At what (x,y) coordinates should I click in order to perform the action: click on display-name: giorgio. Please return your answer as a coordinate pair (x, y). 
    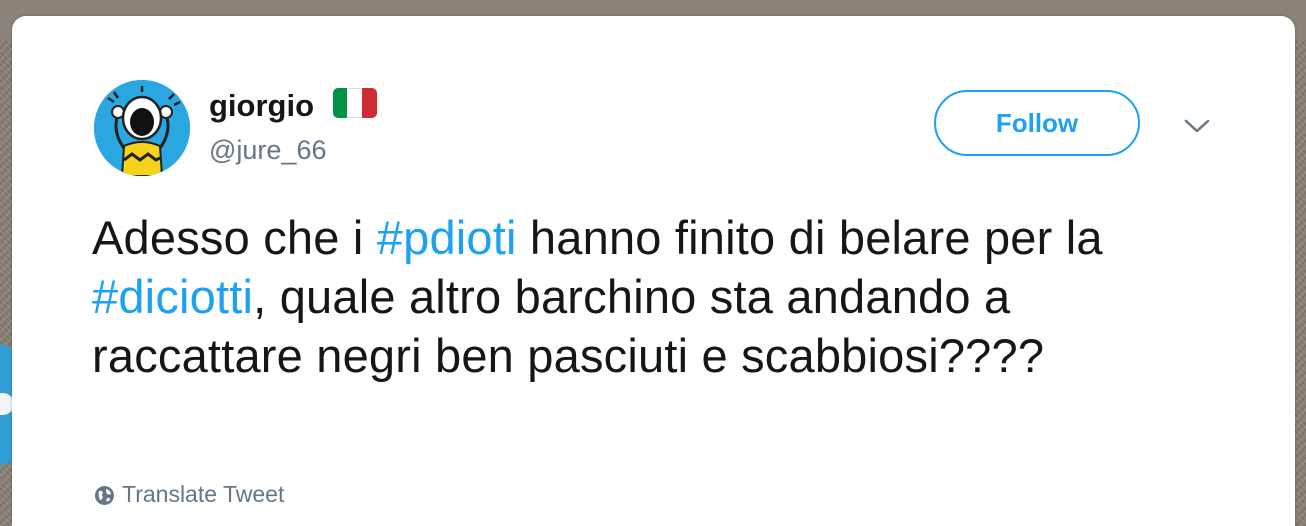
    Looking at the image, I should click on (293, 106).